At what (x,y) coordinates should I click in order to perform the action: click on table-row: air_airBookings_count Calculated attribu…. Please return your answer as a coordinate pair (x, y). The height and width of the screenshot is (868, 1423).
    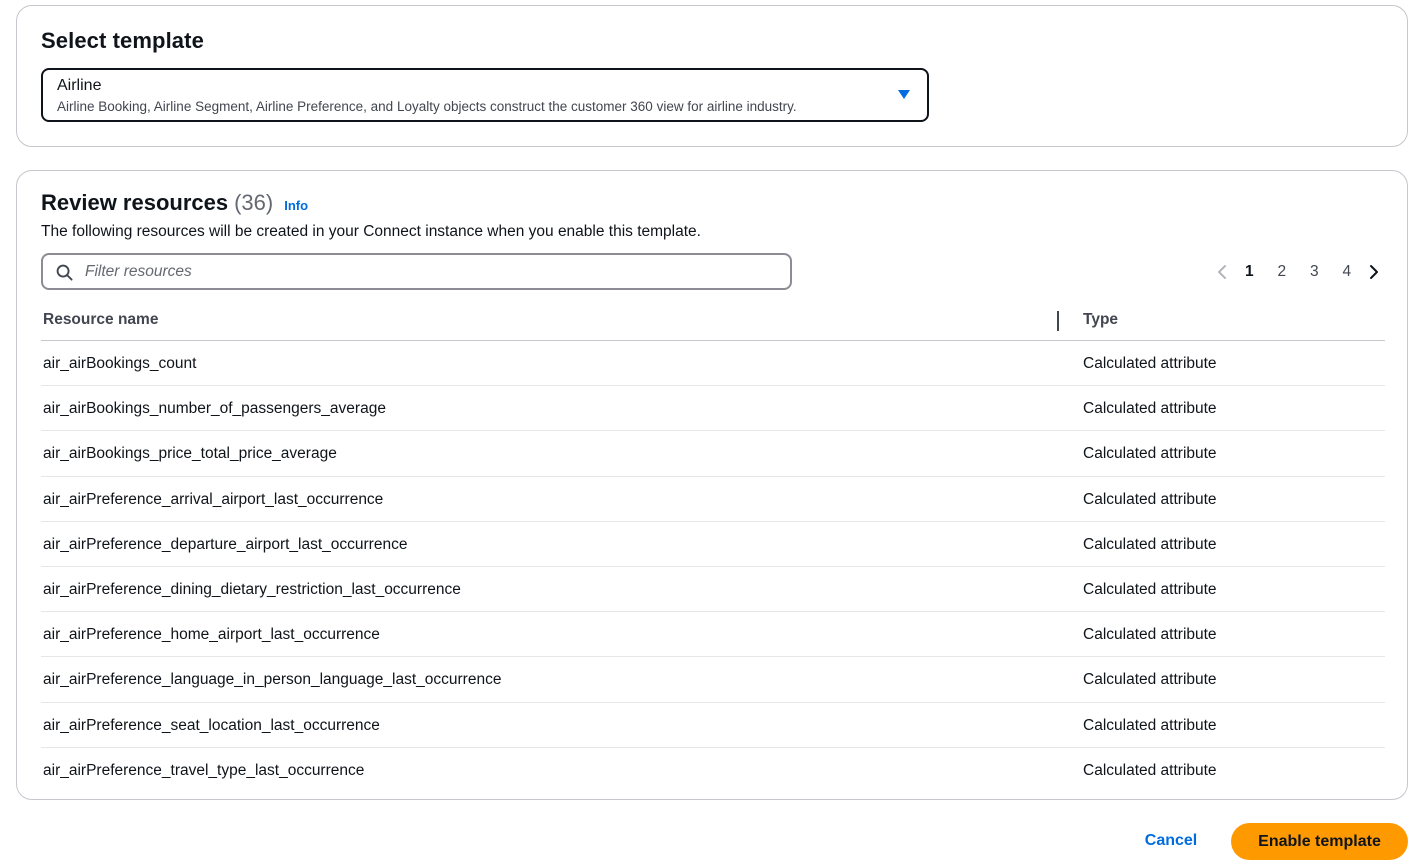
    Looking at the image, I should click on (713, 364).